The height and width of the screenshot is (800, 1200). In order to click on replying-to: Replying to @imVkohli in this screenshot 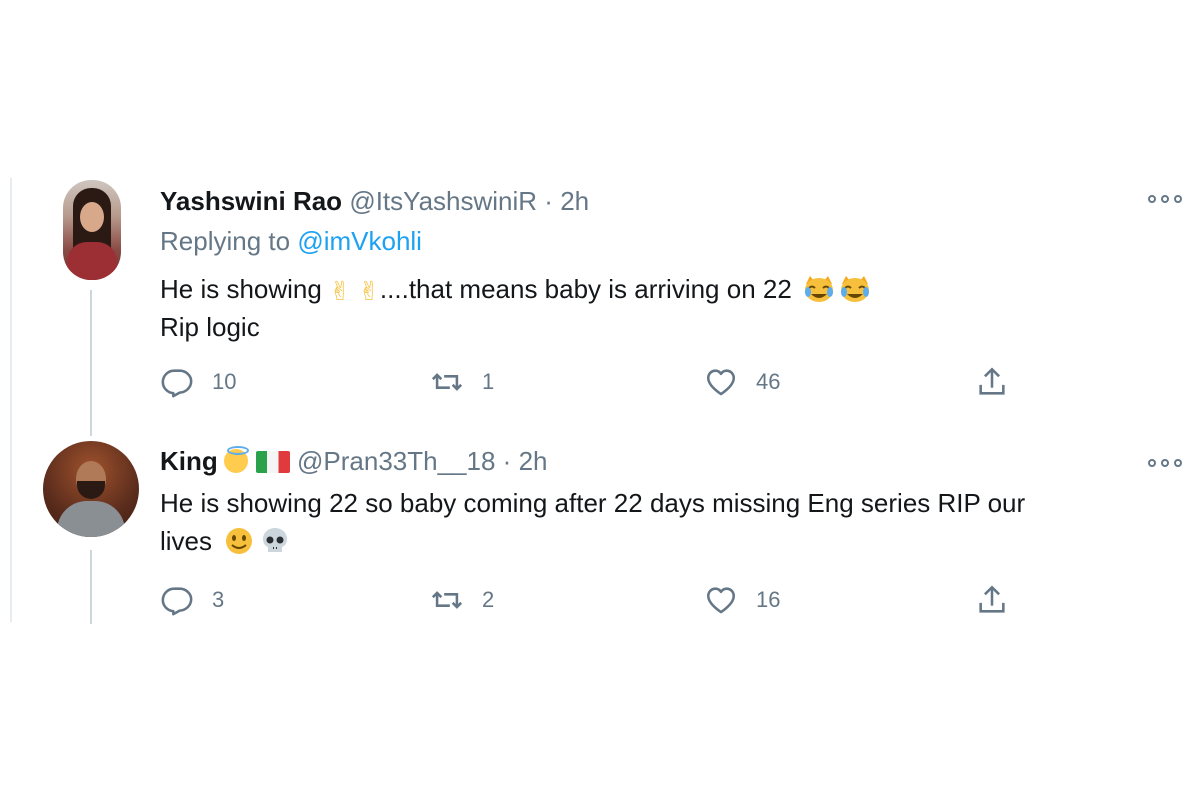, I will do `click(291, 241)`.